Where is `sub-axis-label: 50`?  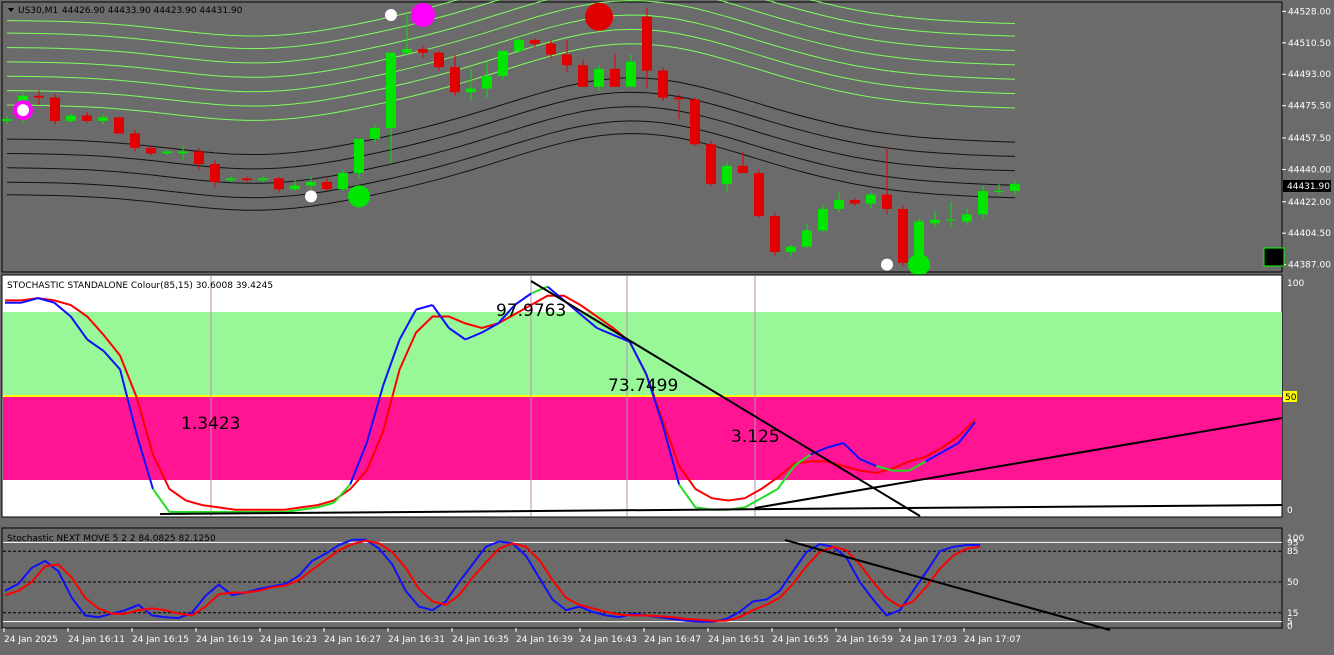
sub-axis-label: 50 is located at coordinates (1293, 583).